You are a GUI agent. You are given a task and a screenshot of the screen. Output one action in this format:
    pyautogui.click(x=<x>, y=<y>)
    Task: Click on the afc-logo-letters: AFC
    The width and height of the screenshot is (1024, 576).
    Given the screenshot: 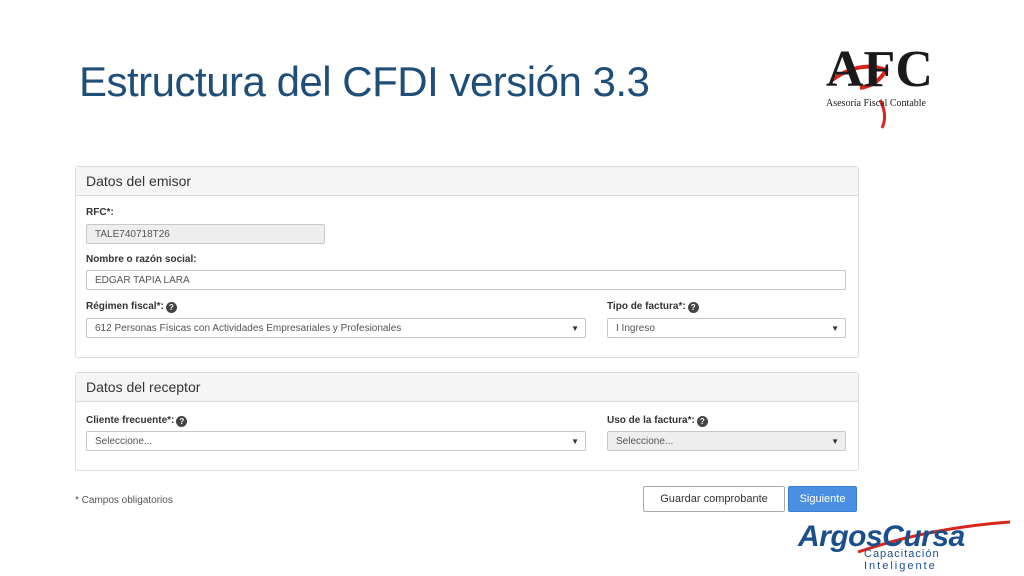 What is the action you would take?
    pyautogui.click(x=879, y=69)
    